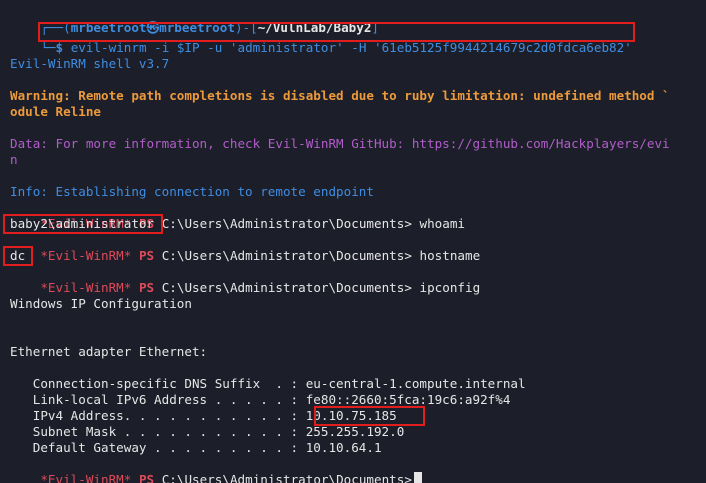 The height and width of the screenshot is (483, 706). Describe the element at coordinates (158, 383) in the screenshot. I see `ipconfig-row-label: Connection-specific DNS Suffix . :` at that location.